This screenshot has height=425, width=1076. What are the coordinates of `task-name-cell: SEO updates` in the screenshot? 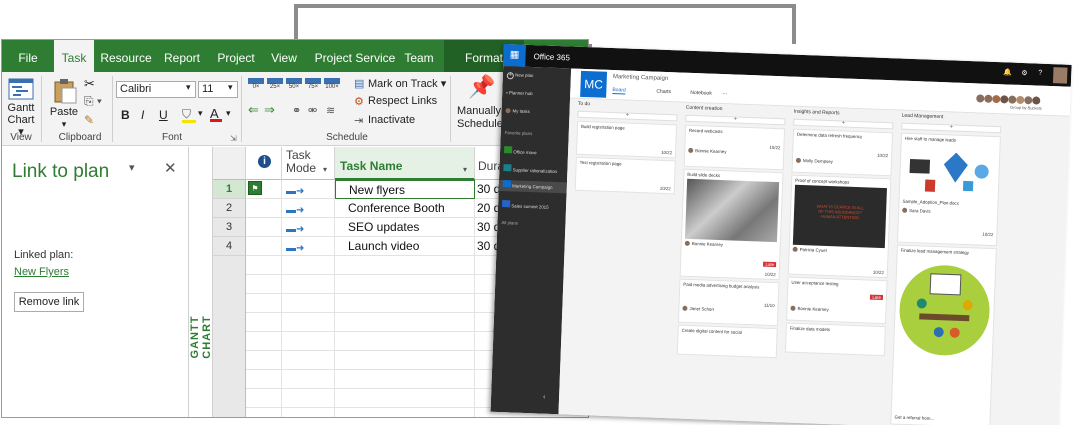 It's located at (405, 227).